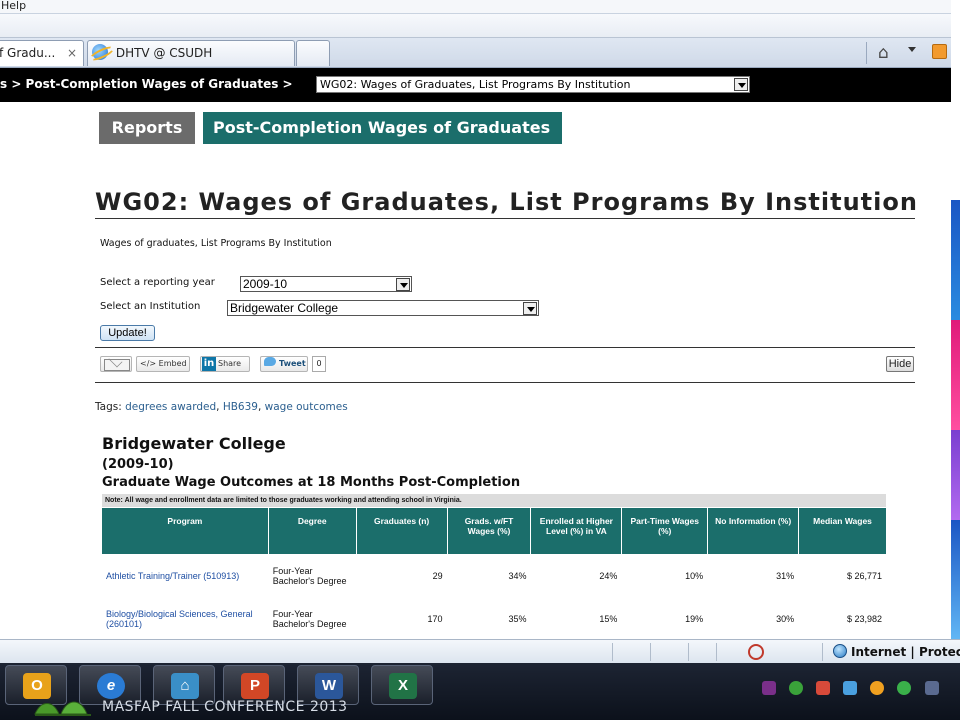  I want to click on column-header: Program, so click(185, 531).